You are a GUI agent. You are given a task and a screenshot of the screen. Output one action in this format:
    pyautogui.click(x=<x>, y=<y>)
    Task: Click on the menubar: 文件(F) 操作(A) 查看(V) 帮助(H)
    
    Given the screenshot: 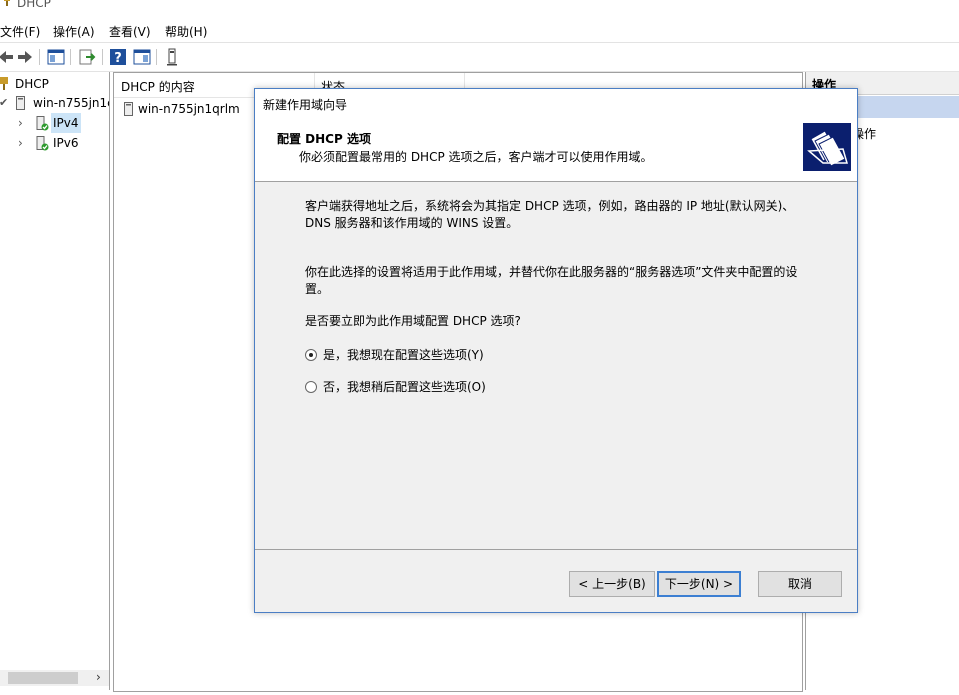 What is the action you would take?
    pyautogui.click(x=479, y=31)
    